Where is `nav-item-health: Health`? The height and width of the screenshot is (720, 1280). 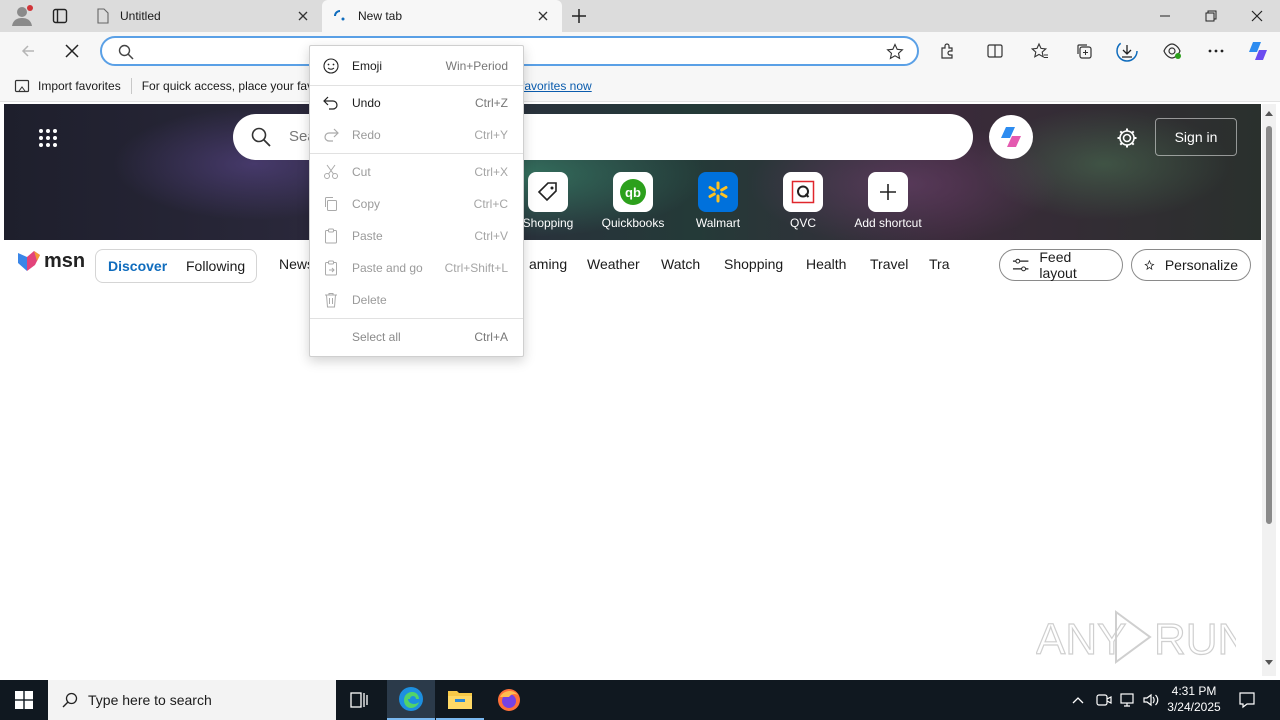
nav-item-health: Health is located at coordinates (826, 264).